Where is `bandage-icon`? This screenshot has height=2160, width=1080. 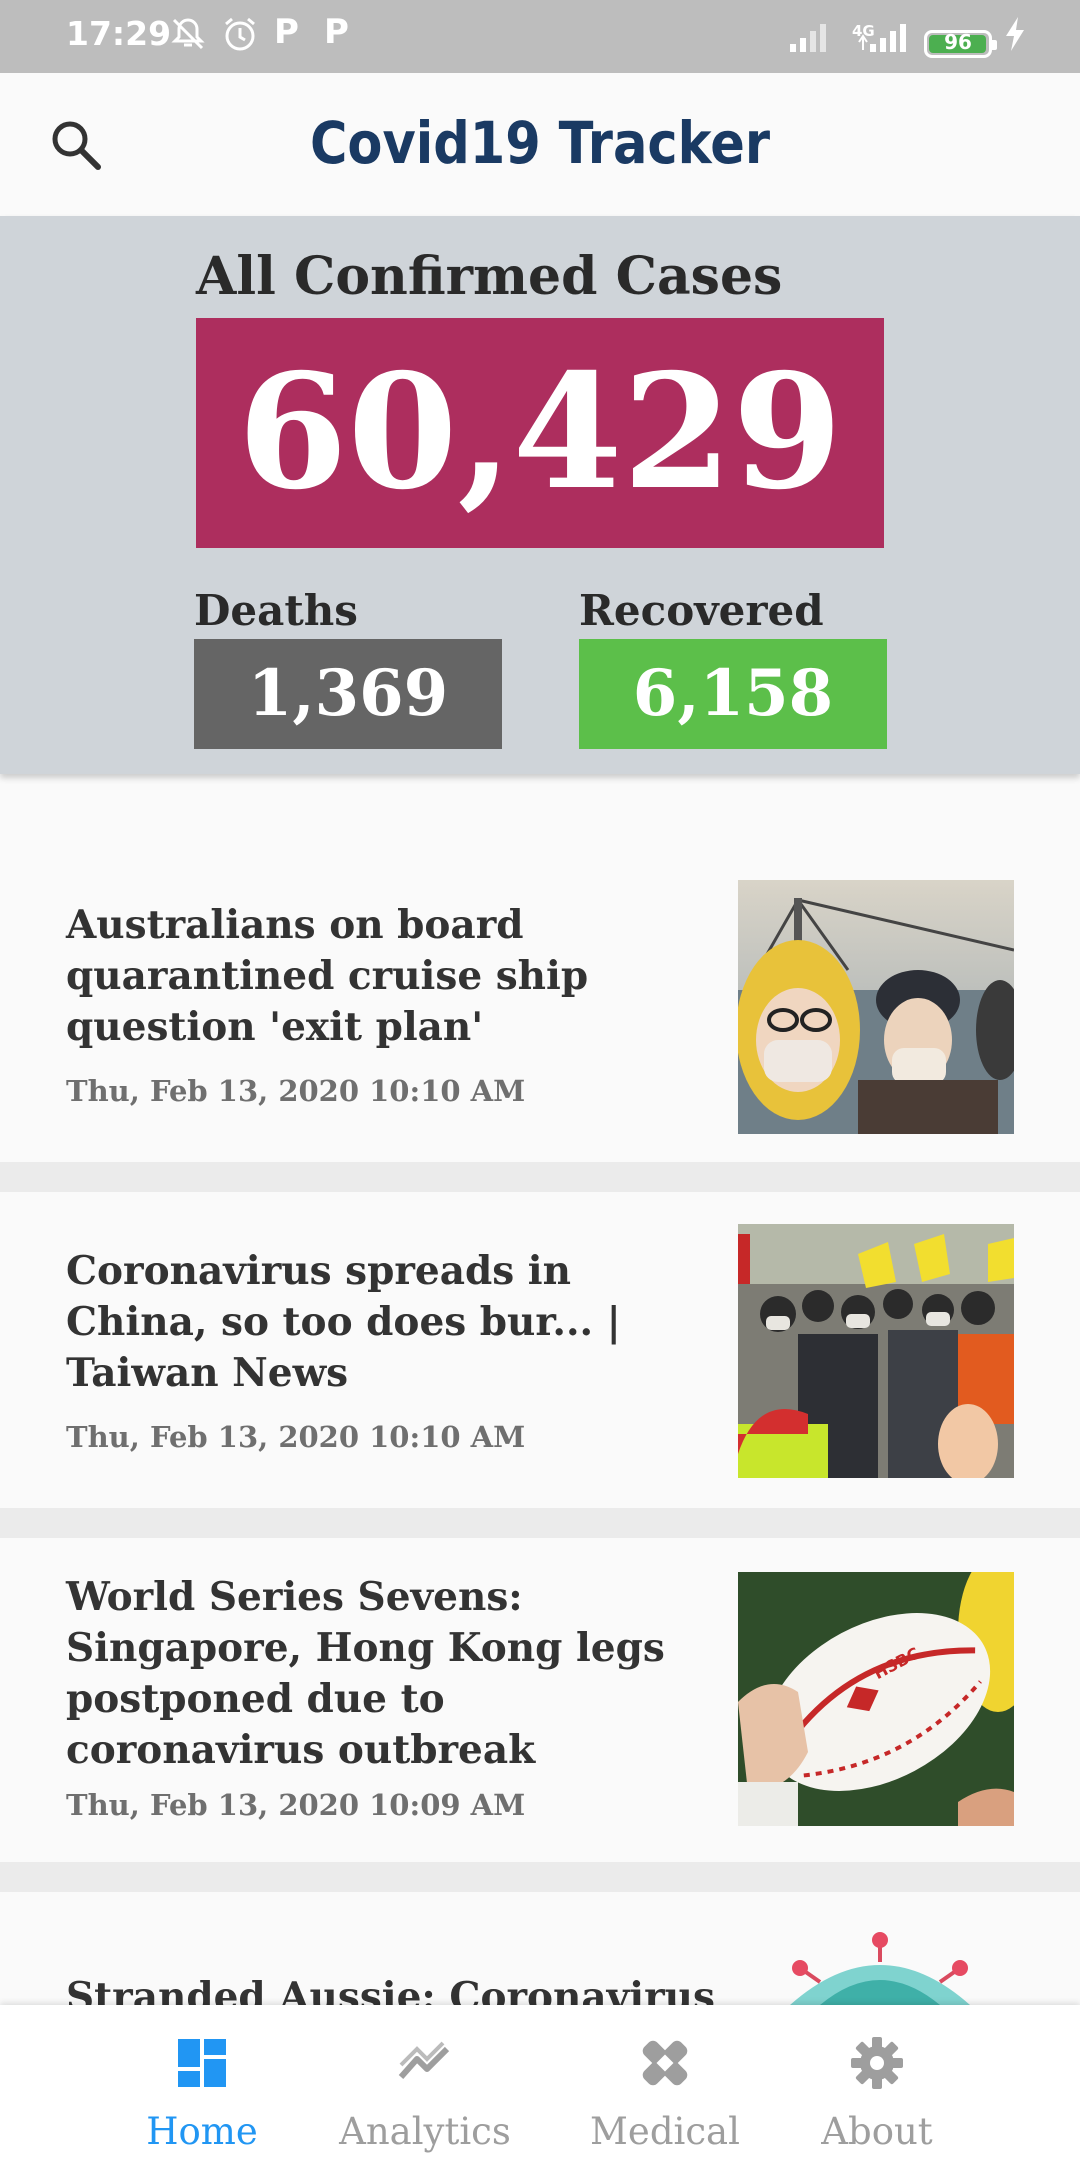
bandage-icon is located at coordinates (665, 2063).